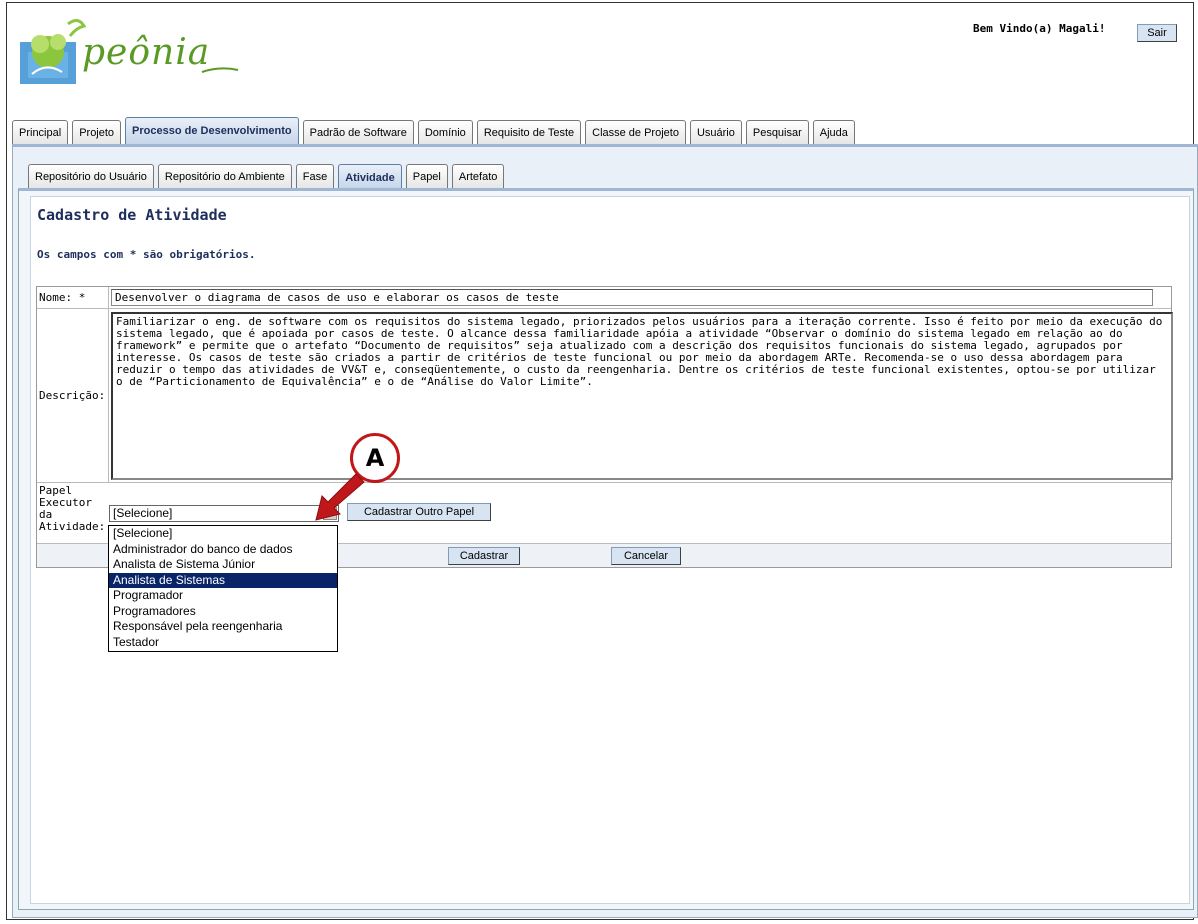  What do you see at coordinates (426, 176) in the screenshot?
I see `tab-papel: Papel` at bounding box center [426, 176].